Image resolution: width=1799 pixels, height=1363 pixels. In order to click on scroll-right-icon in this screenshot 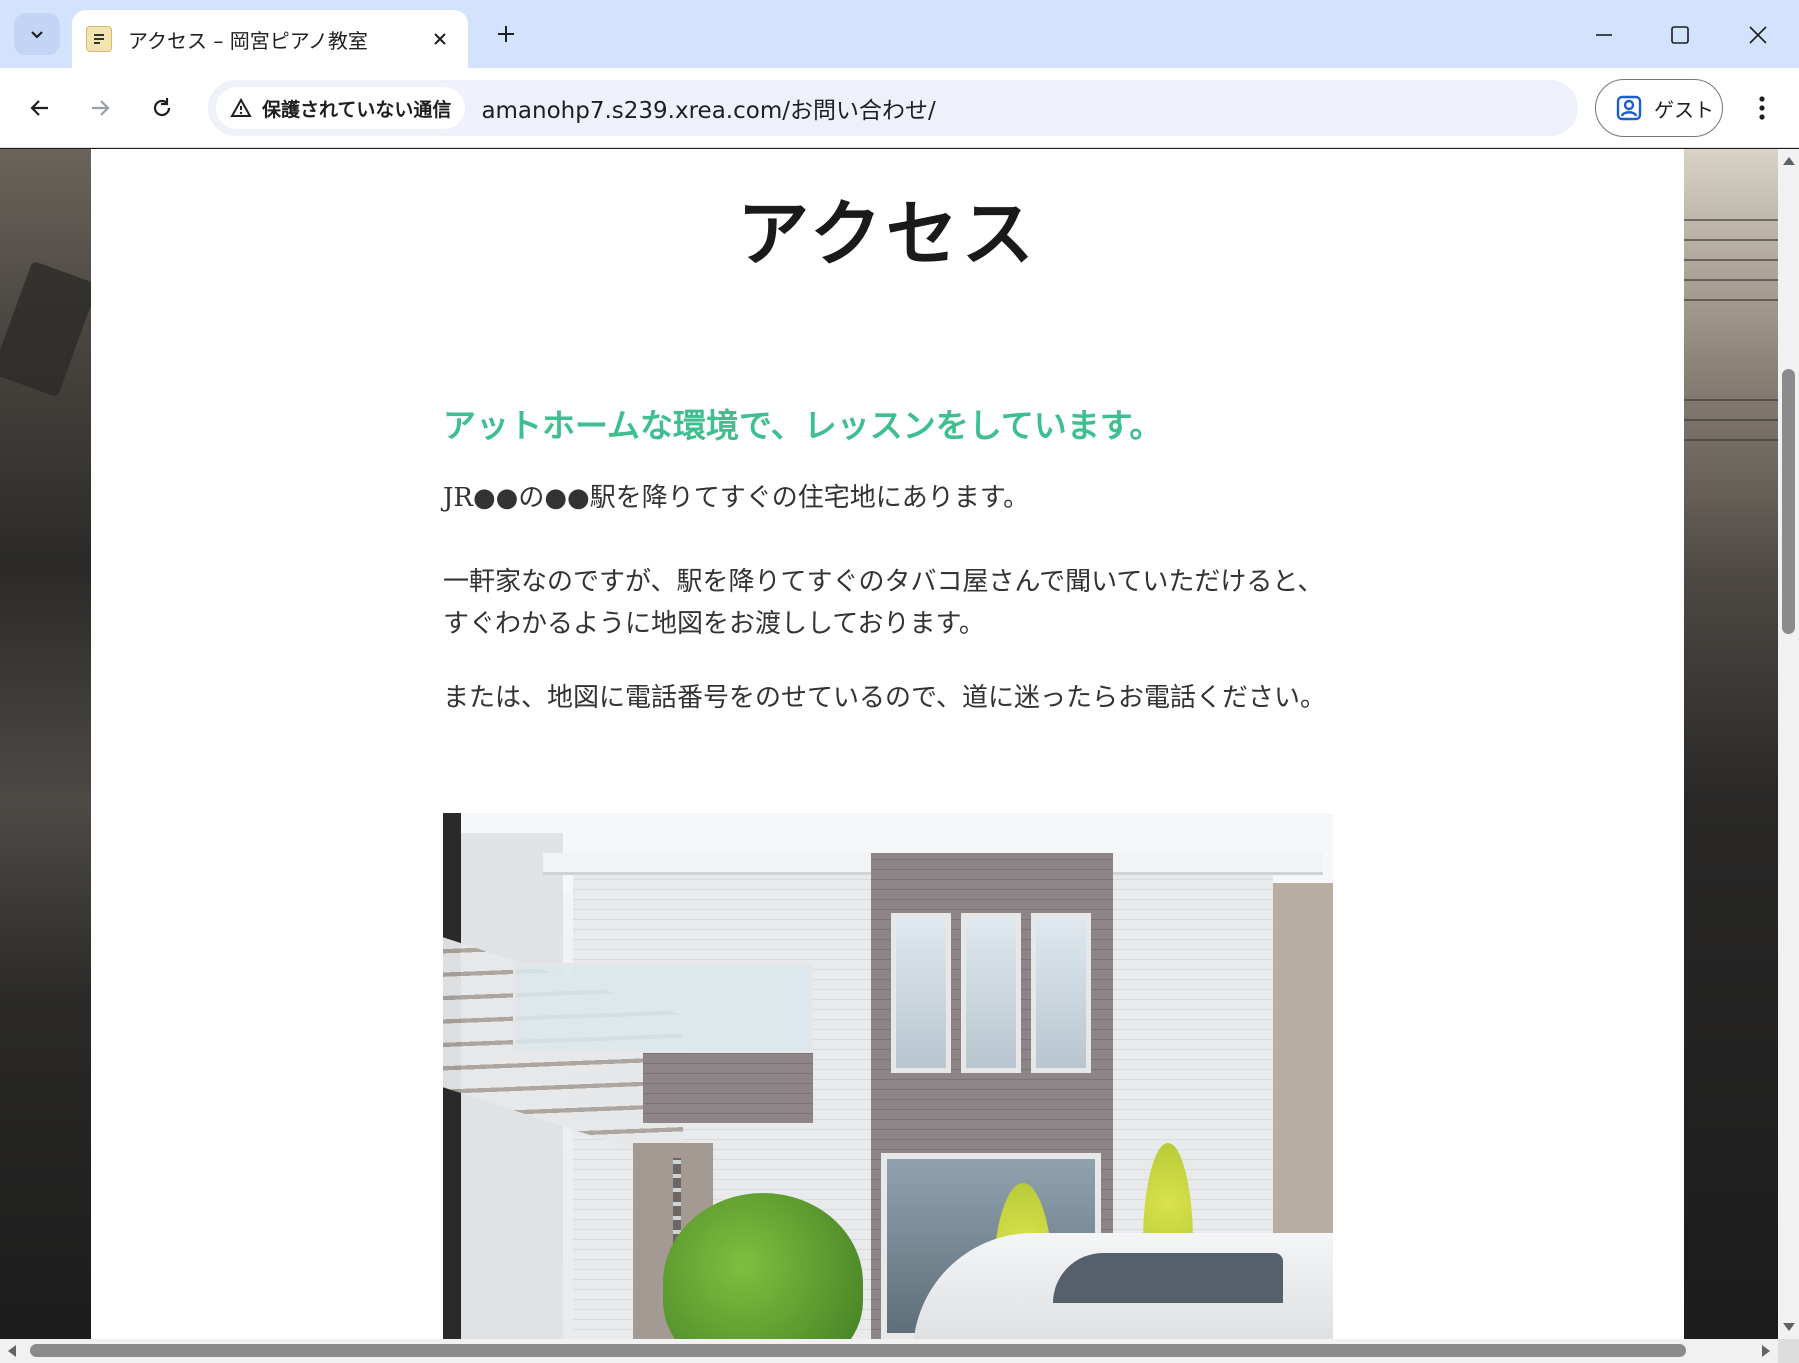, I will do `click(1766, 1351)`.